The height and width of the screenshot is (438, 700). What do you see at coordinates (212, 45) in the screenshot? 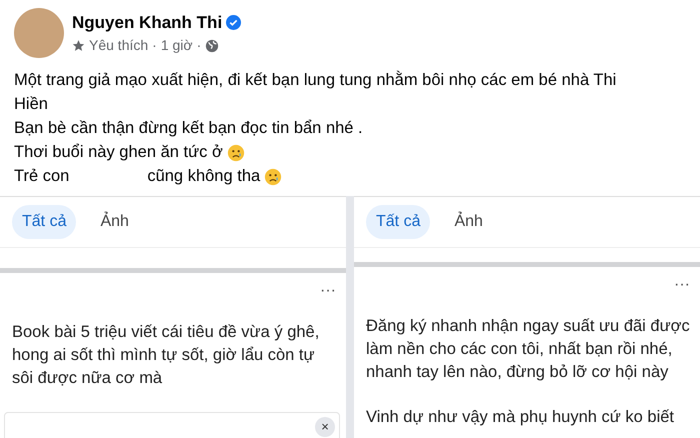
I see `globe-icon` at bounding box center [212, 45].